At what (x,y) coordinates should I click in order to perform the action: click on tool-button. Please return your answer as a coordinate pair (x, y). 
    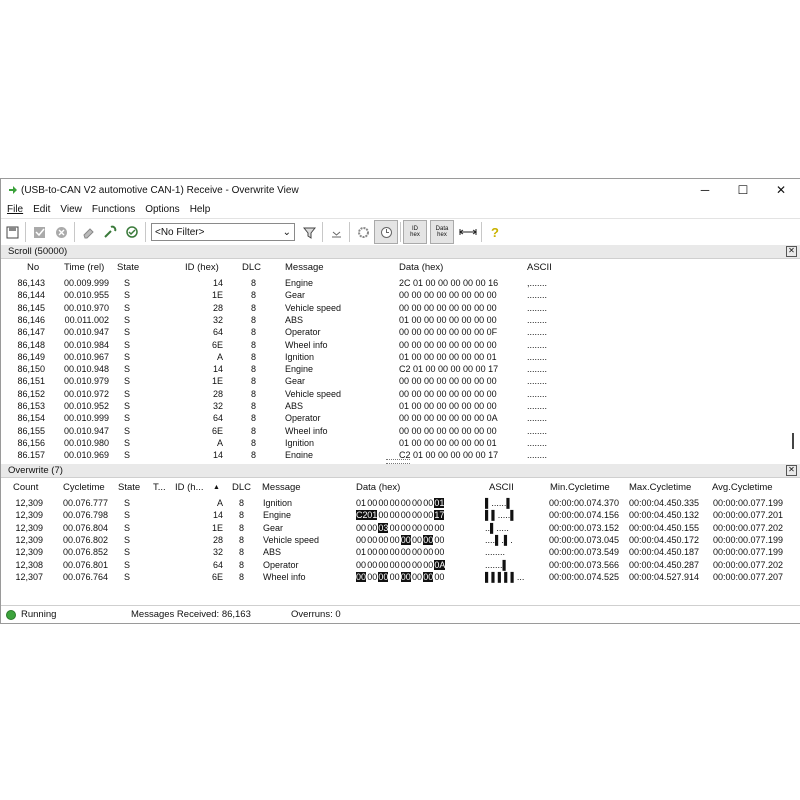
    Looking at the image, I should click on (110, 232).